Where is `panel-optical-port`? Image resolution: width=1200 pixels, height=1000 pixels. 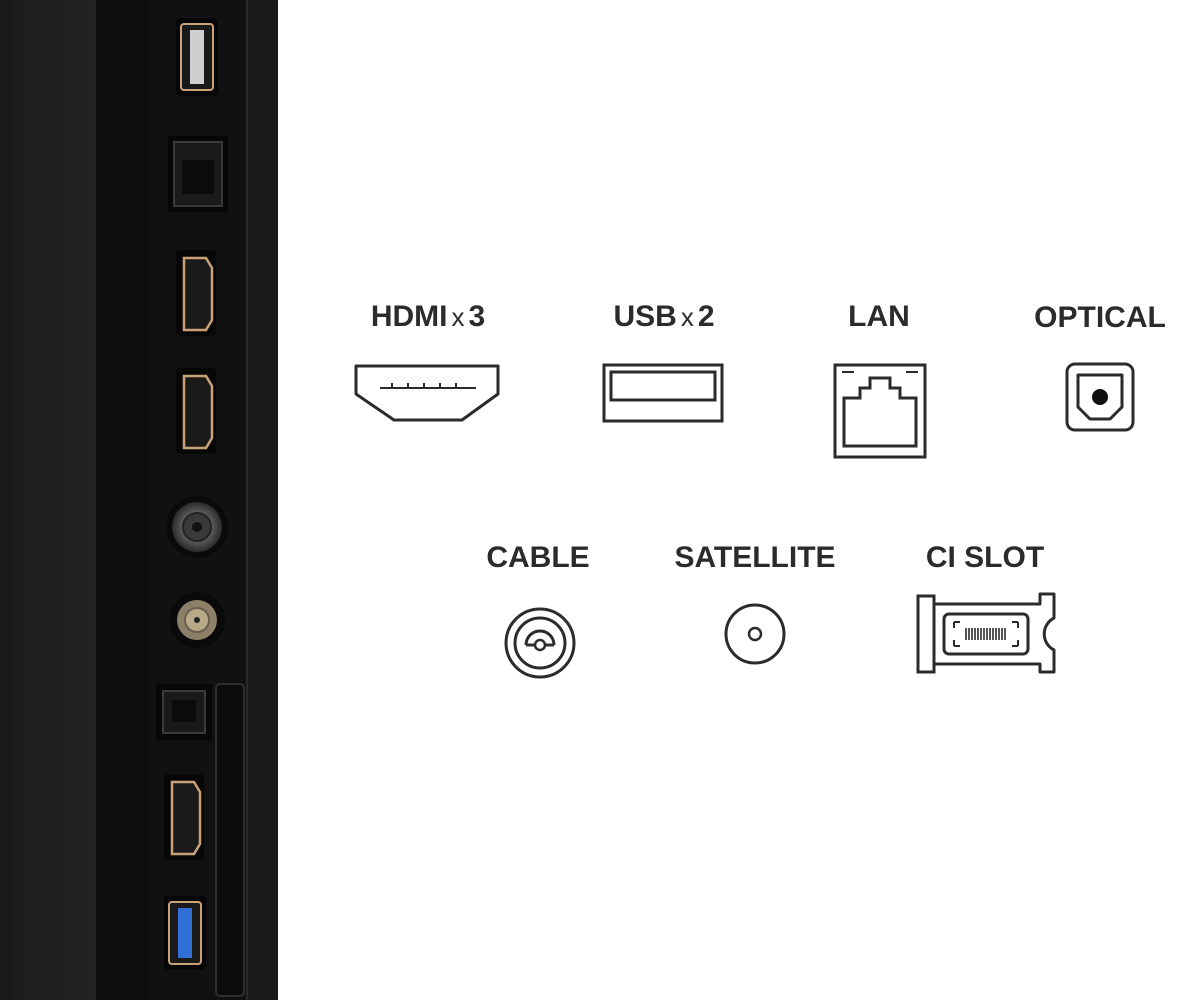
panel-optical-port is located at coordinates (184, 712).